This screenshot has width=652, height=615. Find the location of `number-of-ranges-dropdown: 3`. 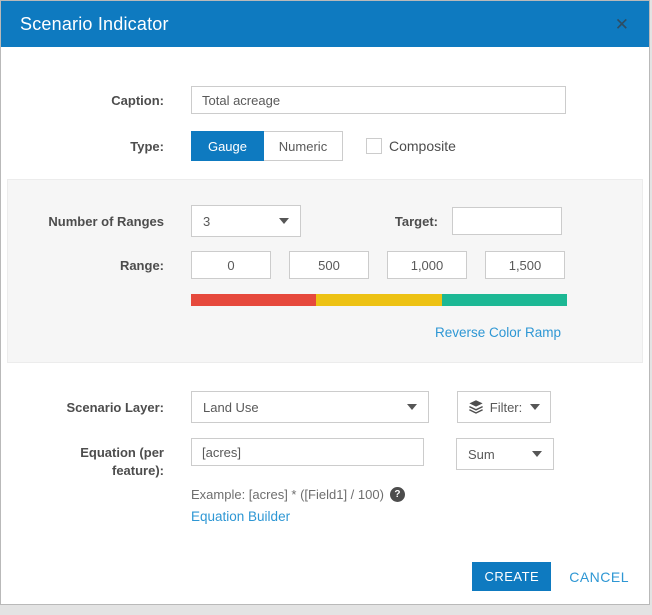

number-of-ranges-dropdown: 3 is located at coordinates (246, 221).